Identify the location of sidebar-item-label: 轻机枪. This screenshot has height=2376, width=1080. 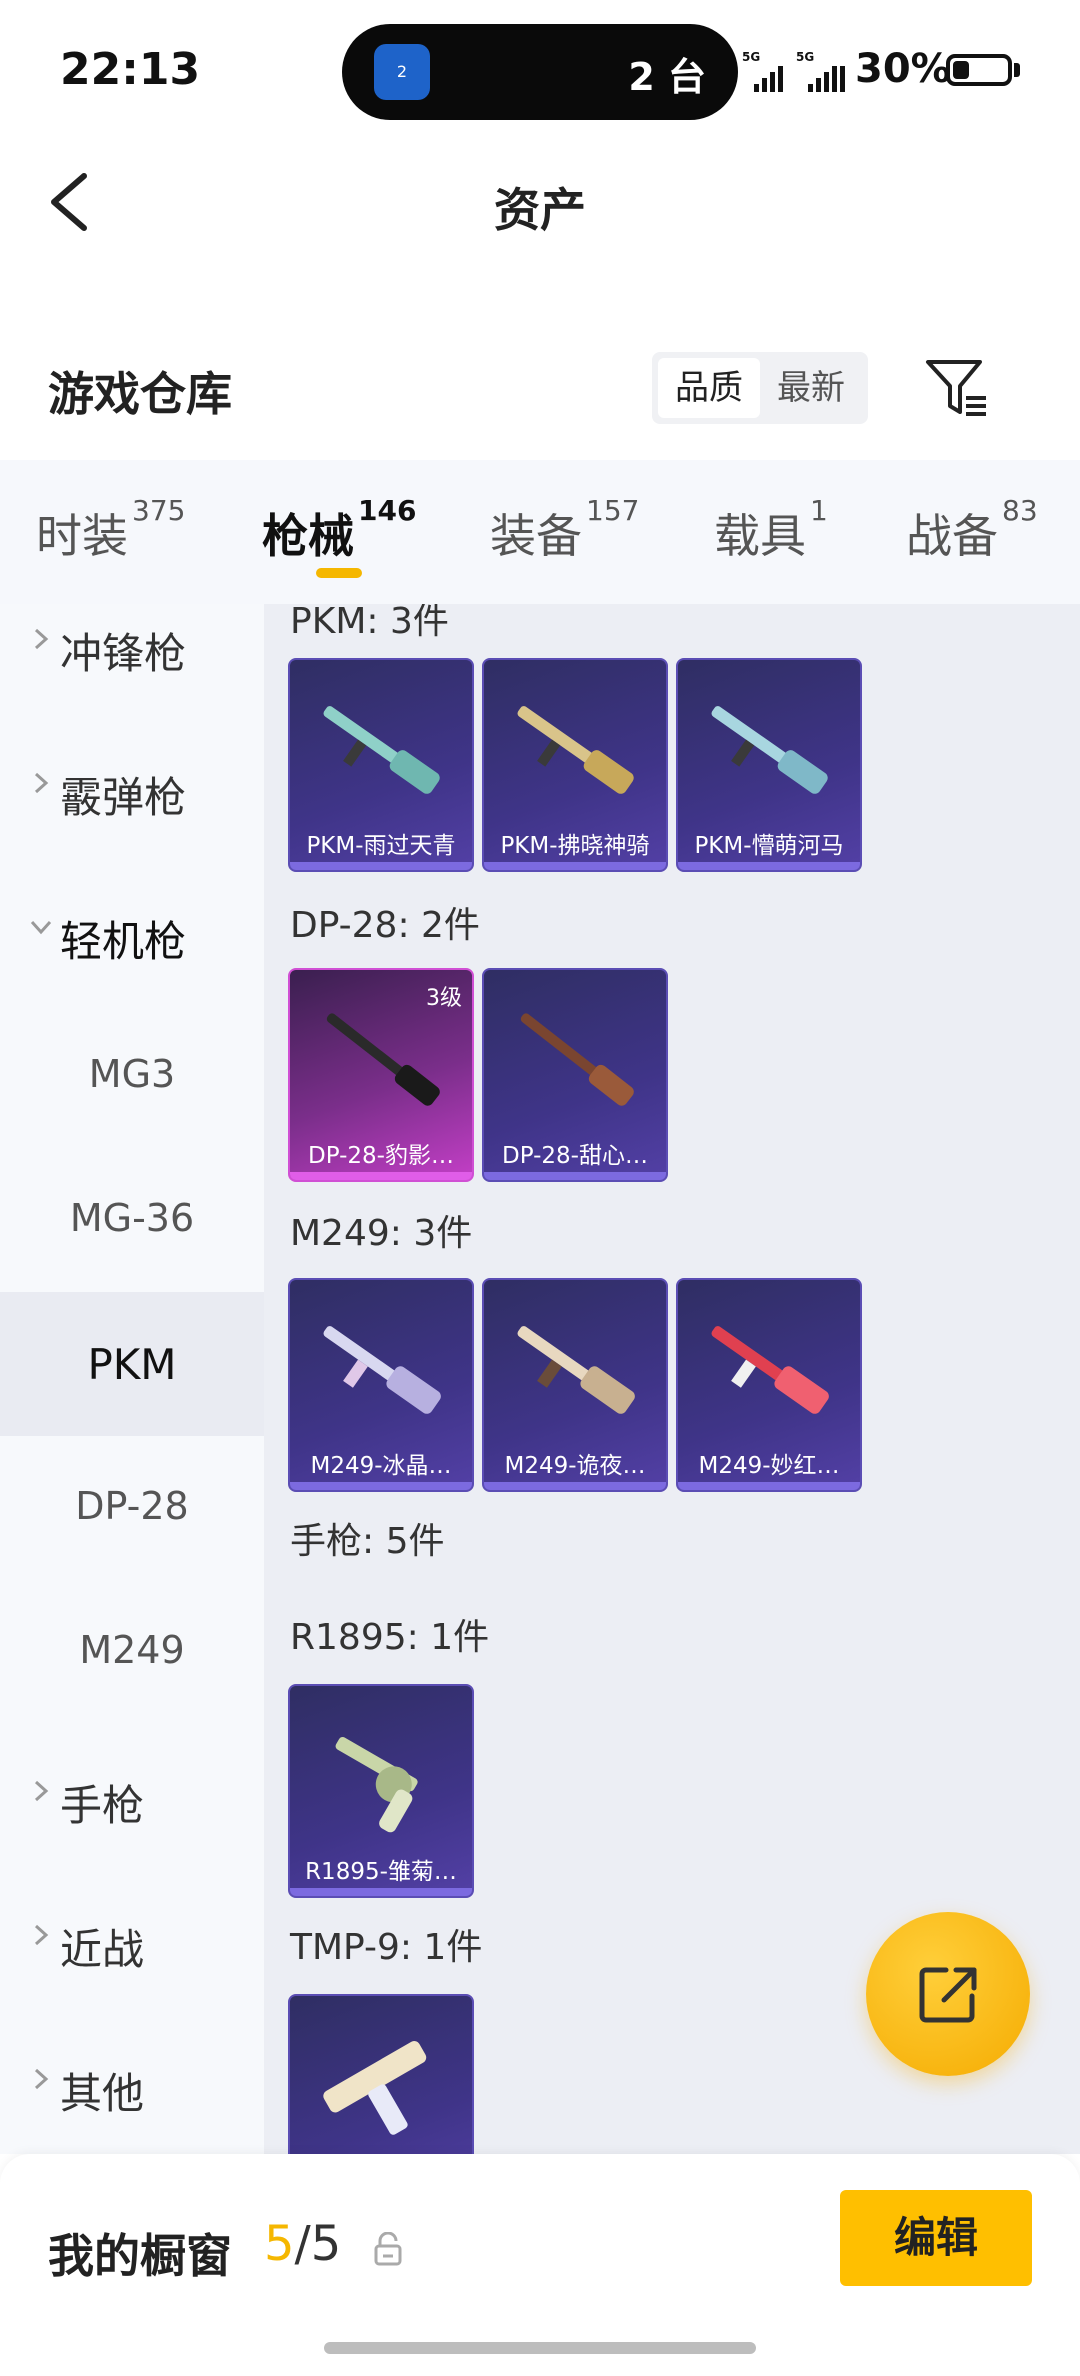
(123, 941).